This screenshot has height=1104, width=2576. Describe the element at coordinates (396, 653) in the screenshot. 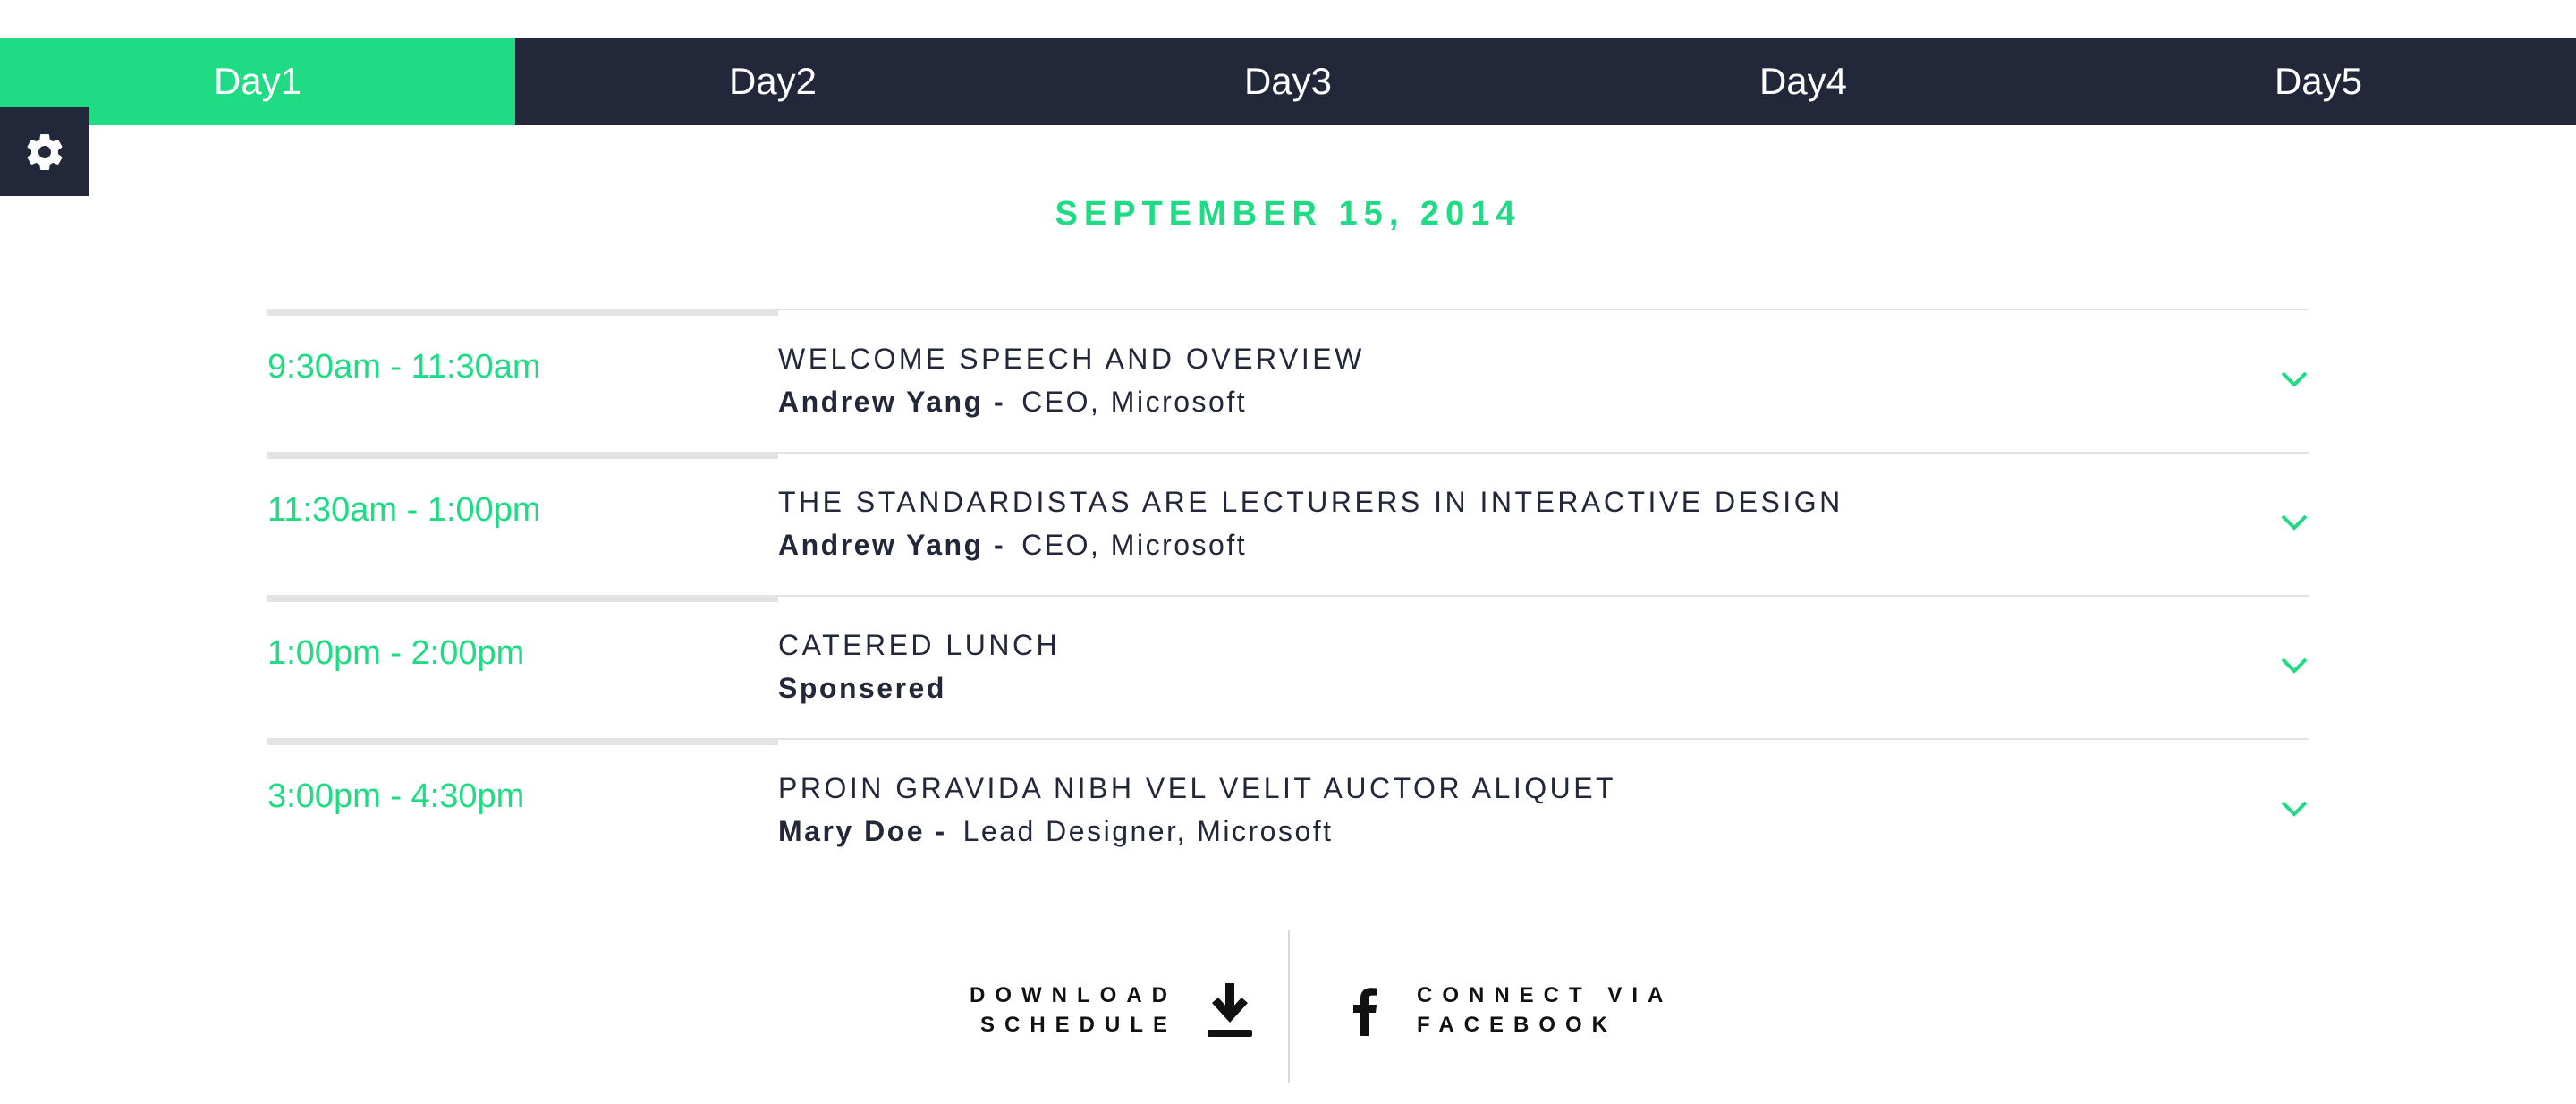

I see `session-time: 1:00pm - 2:00pm` at that location.